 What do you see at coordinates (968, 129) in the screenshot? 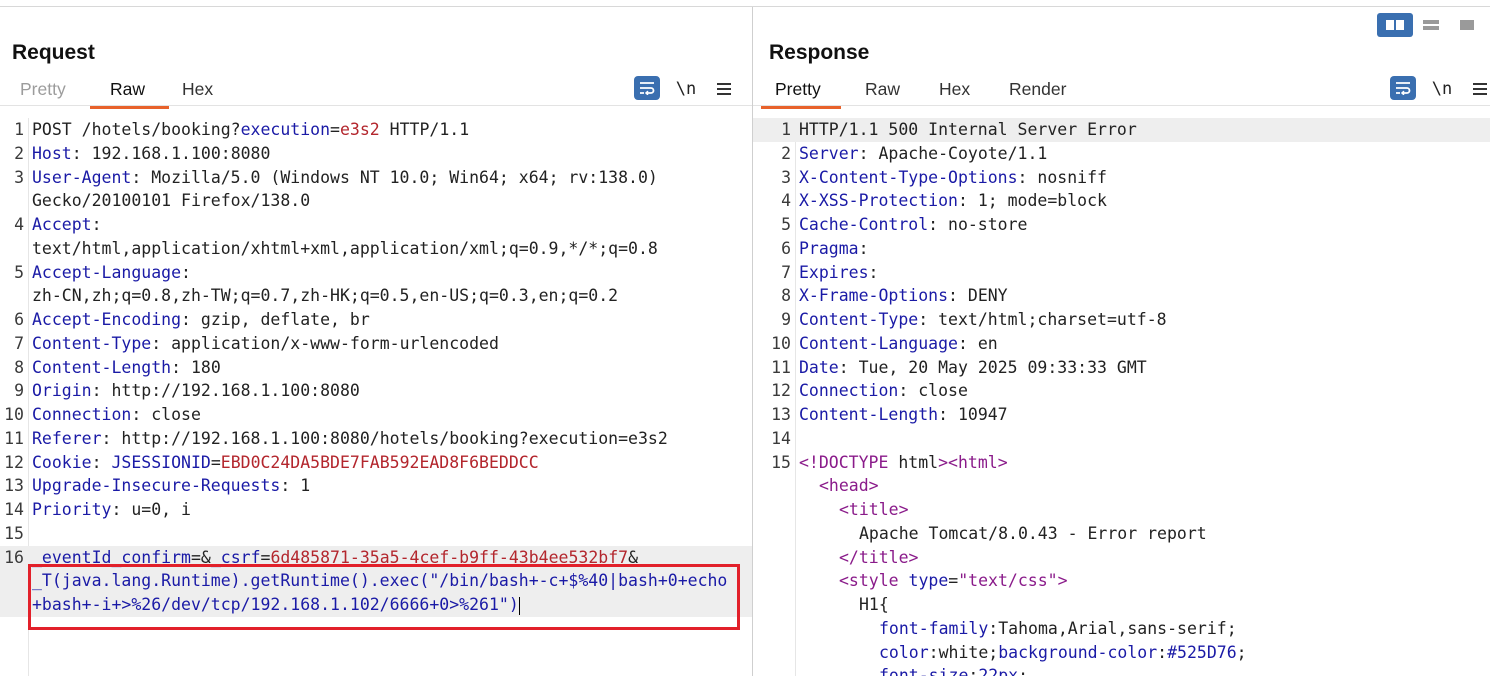
I see `code-token: HTTP/1.1 500 Internal Server Error` at bounding box center [968, 129].